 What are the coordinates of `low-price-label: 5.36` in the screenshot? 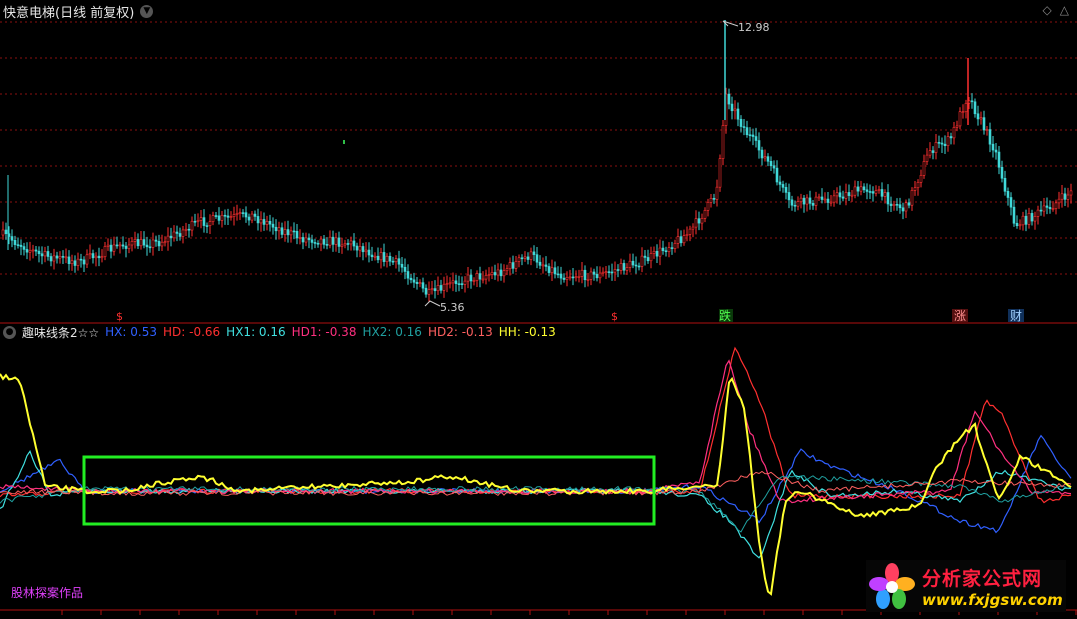 It's located at (452, 307).